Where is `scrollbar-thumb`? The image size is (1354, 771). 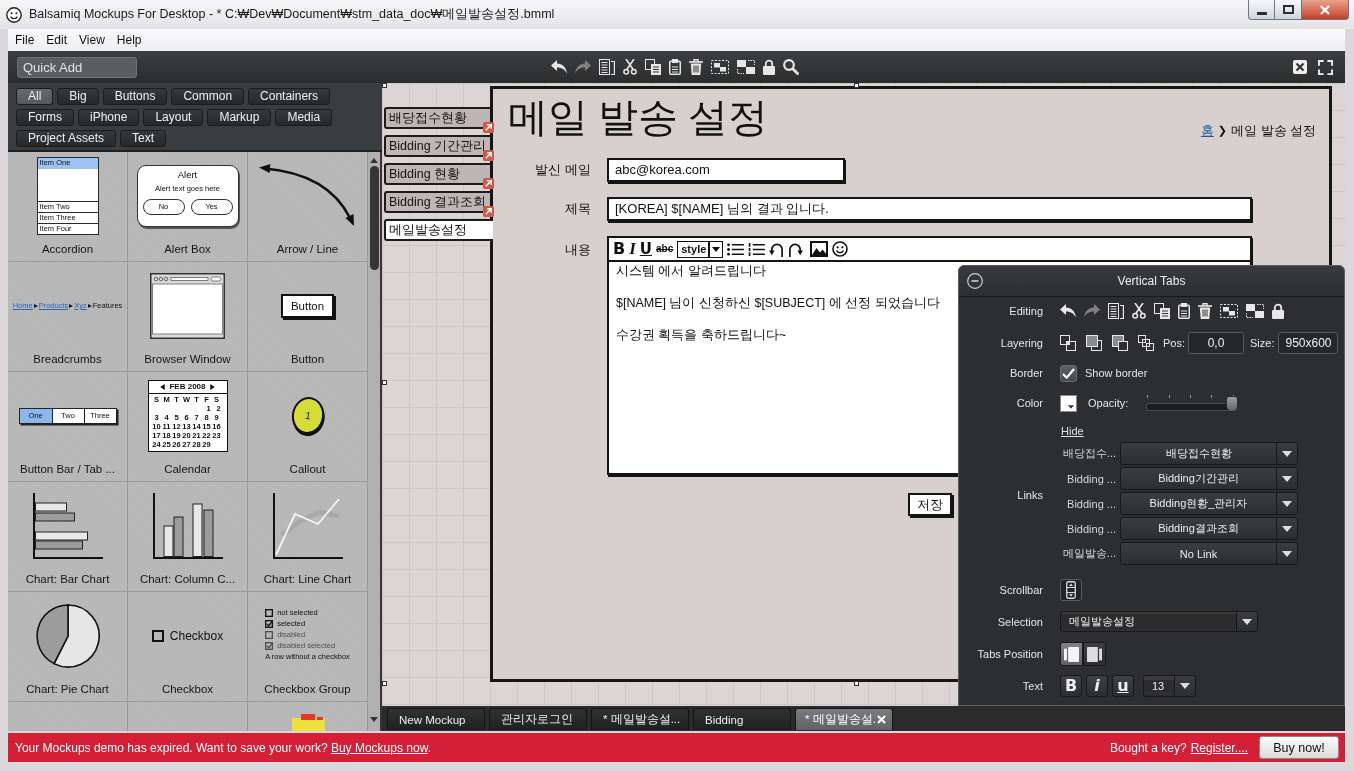
scrollbar-thumb is located at coordinates (374, 218).